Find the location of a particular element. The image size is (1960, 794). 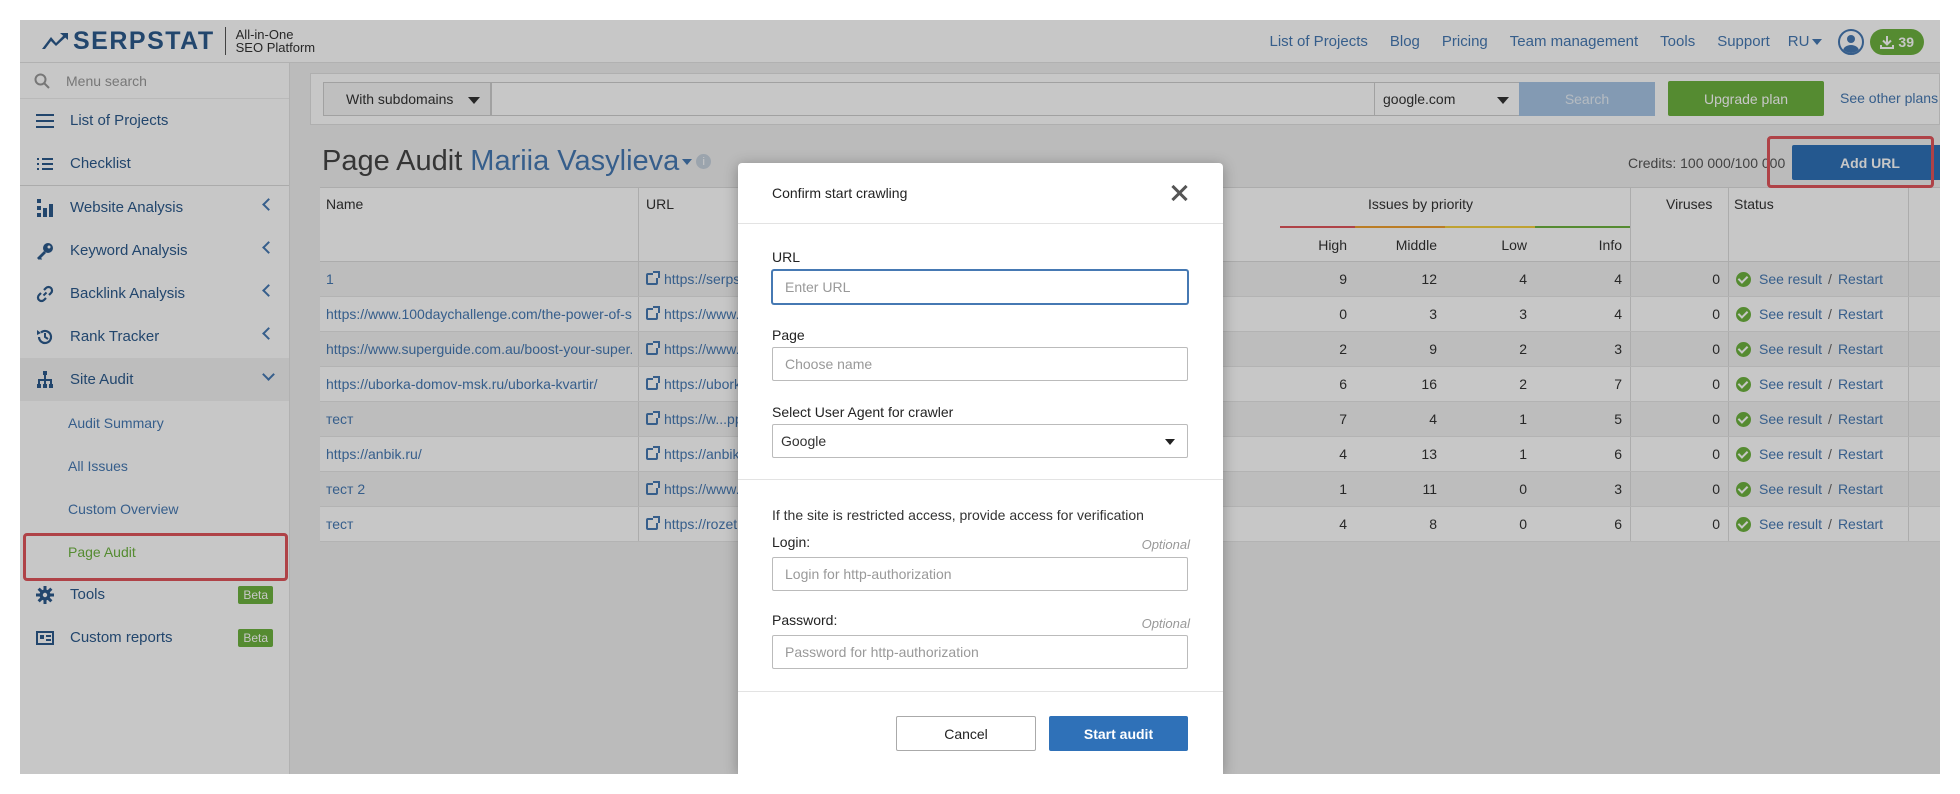

close-icon is located at coordinates (1179, 193).